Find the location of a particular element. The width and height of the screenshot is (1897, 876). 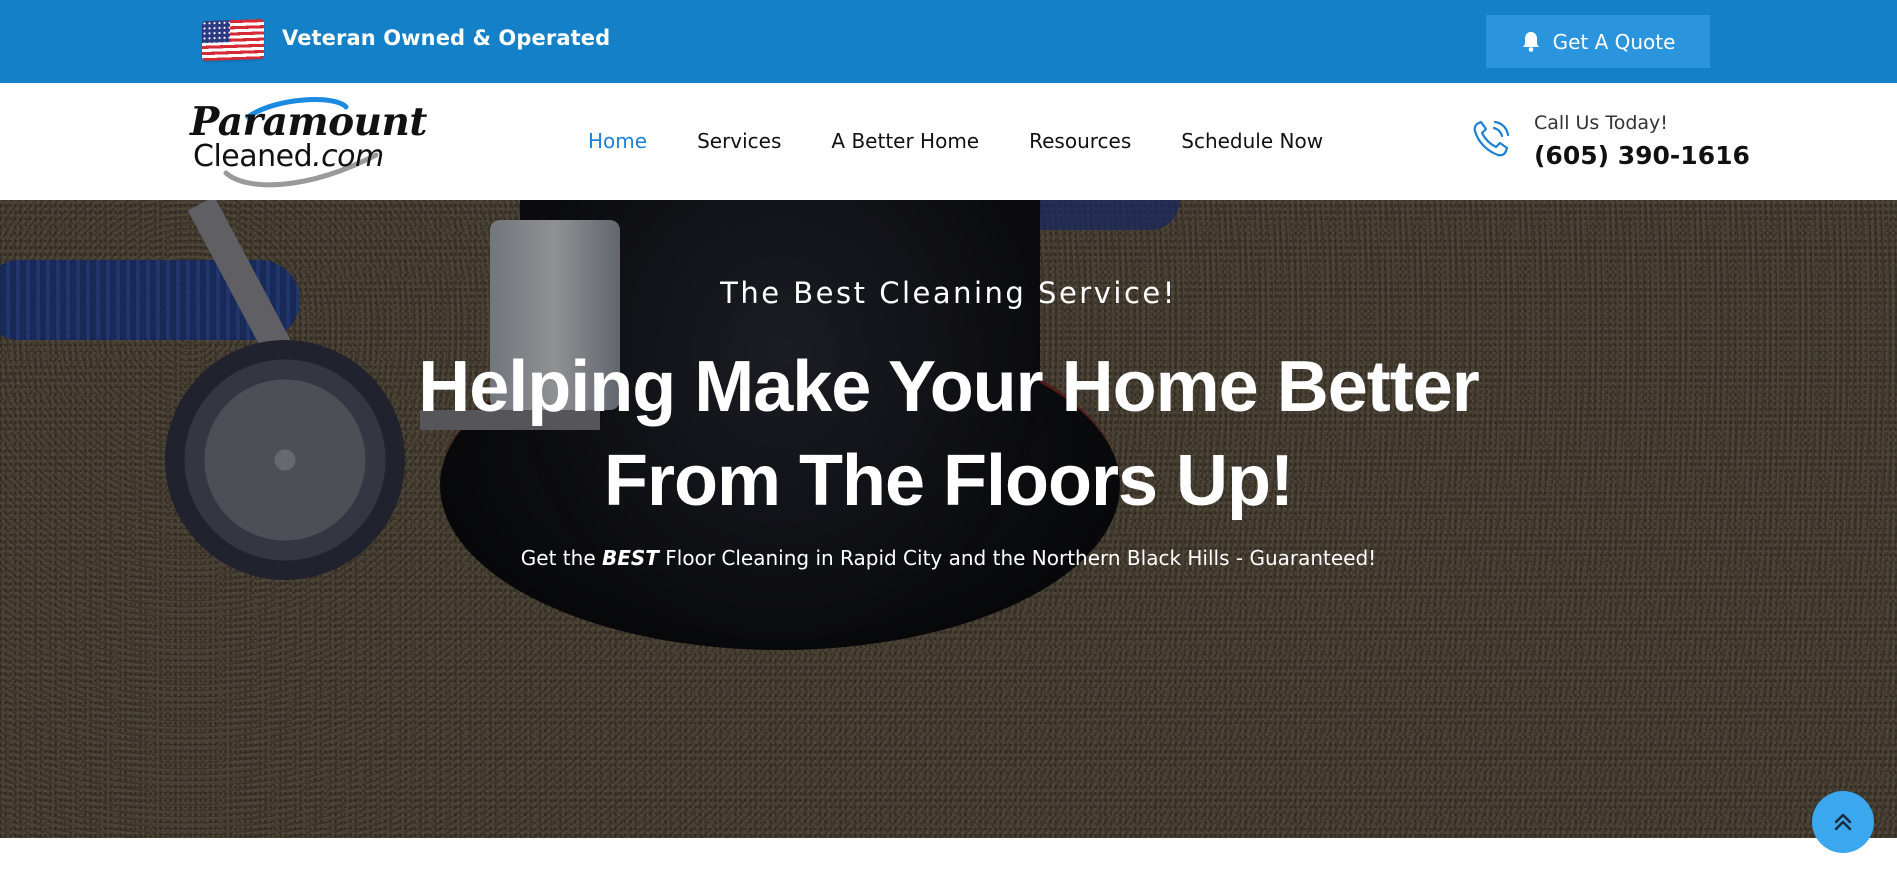

double-chevron-up-icon is located at coordinates (1843, 822).